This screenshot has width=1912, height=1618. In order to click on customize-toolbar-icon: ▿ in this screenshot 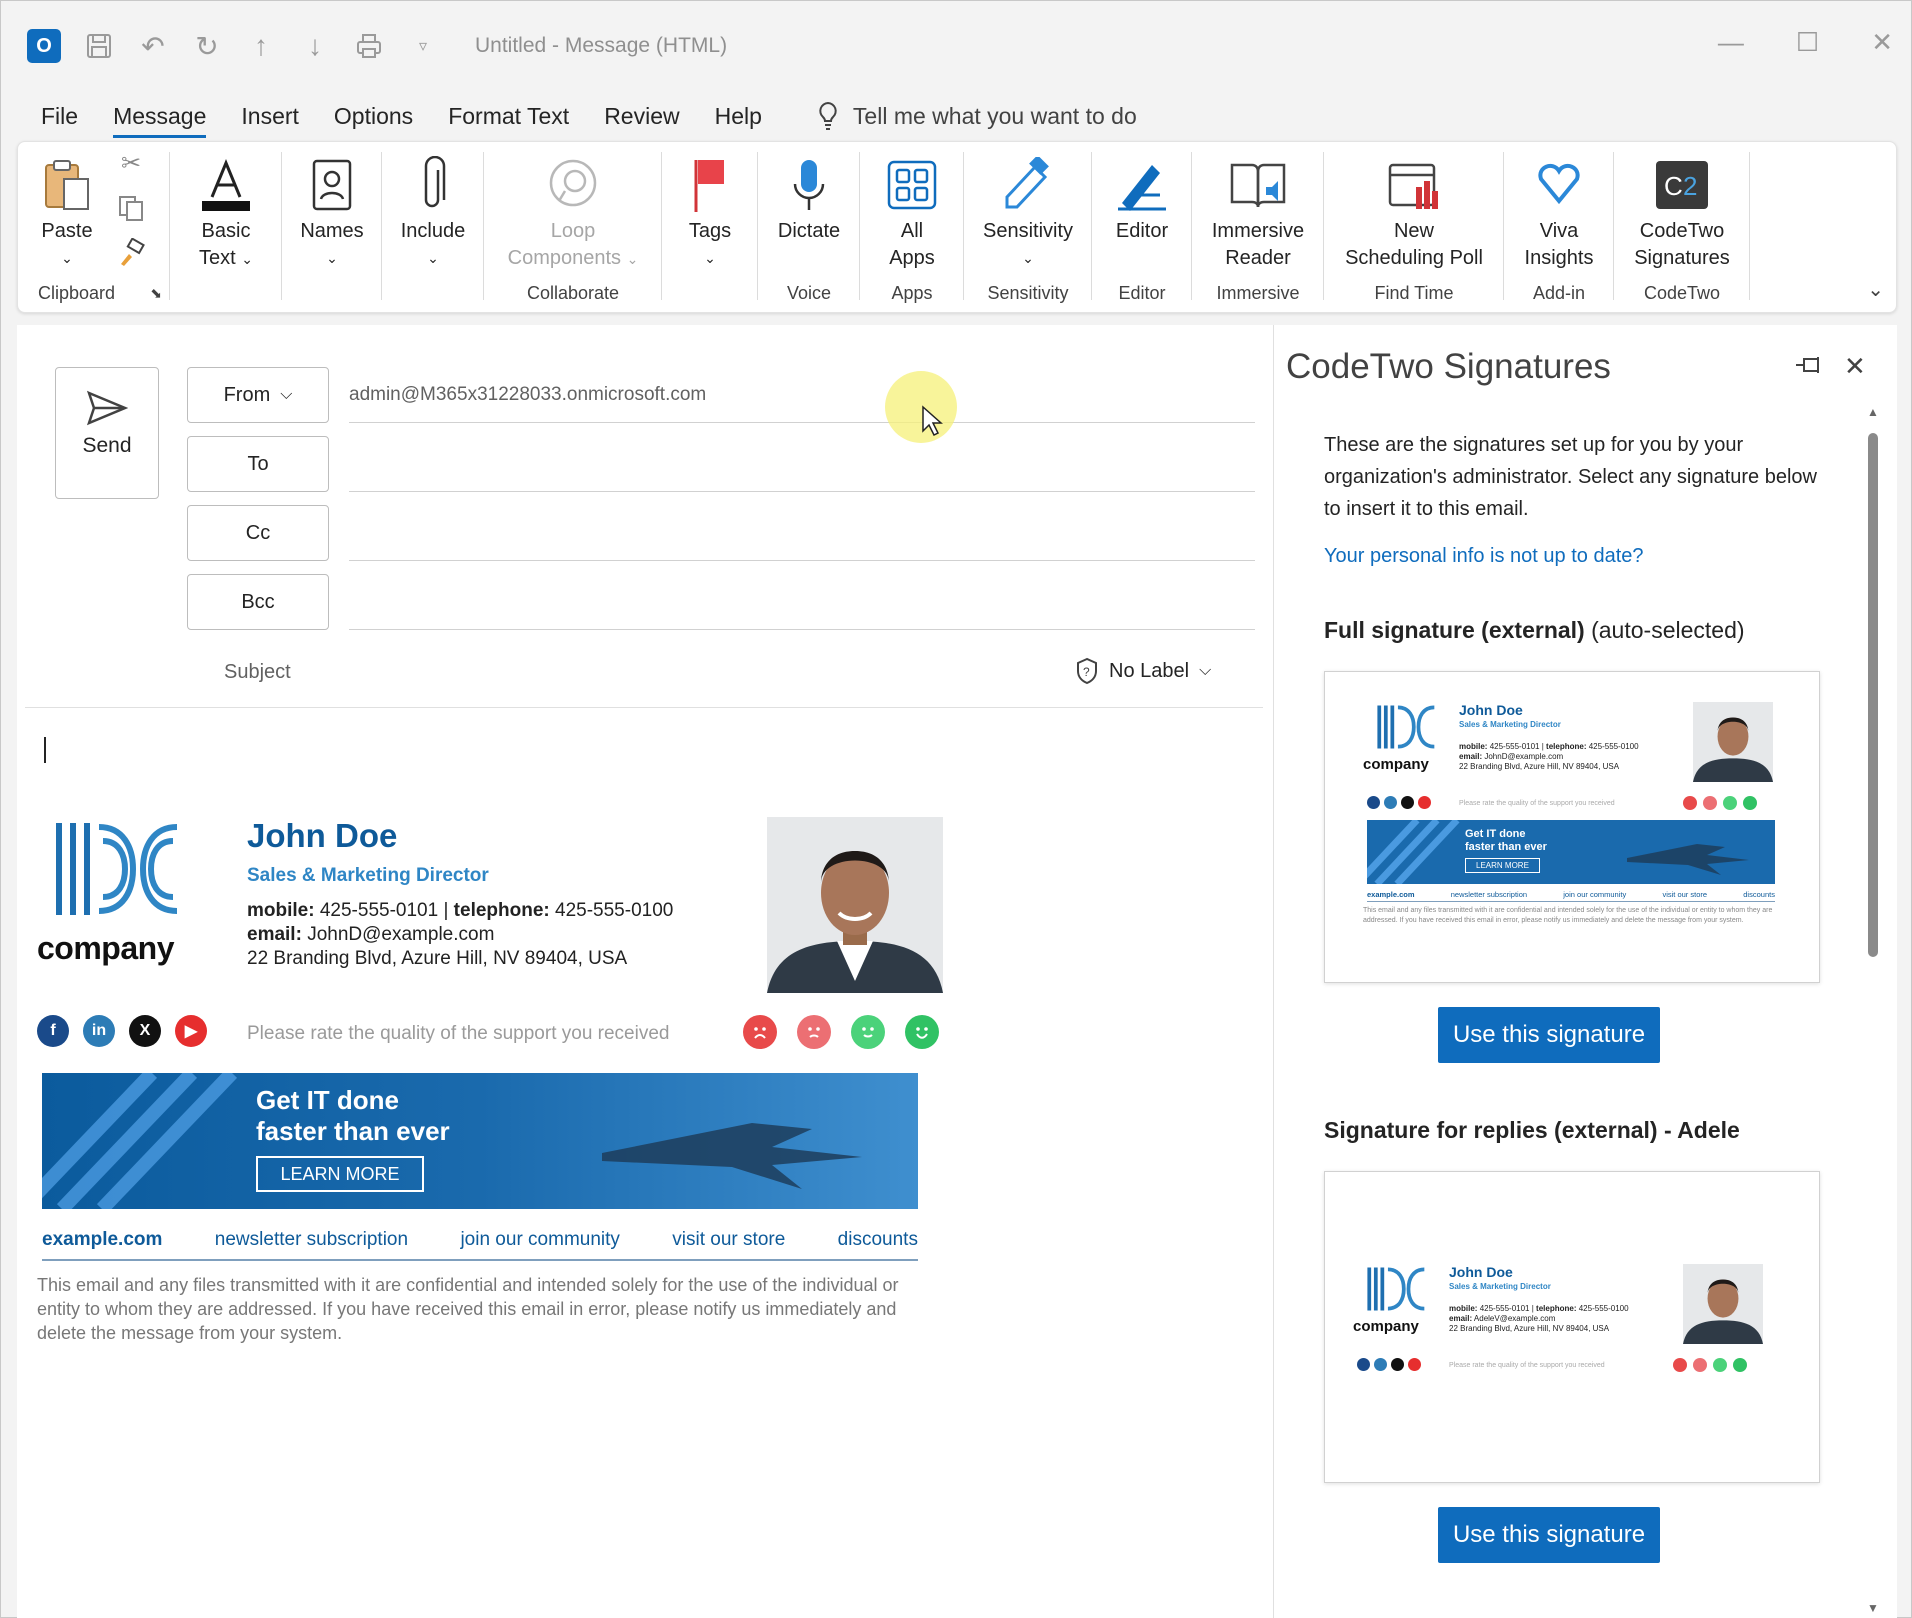, I will do `click(423, 46)`.